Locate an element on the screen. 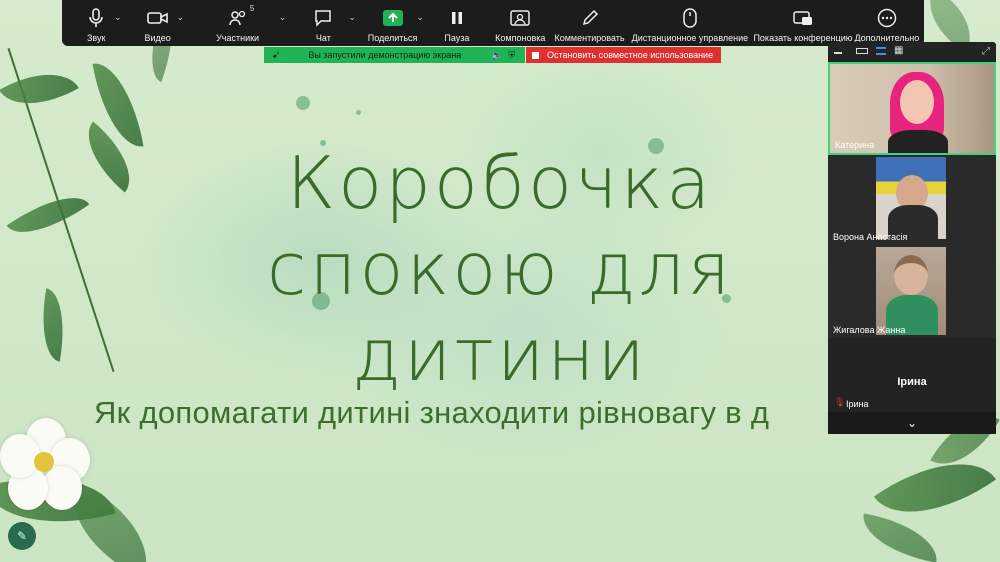 Image resolution: width=1000 pixels, height=562 pixels. remote-control-button: Дистанционное управление is located at coordinates (690, 23).